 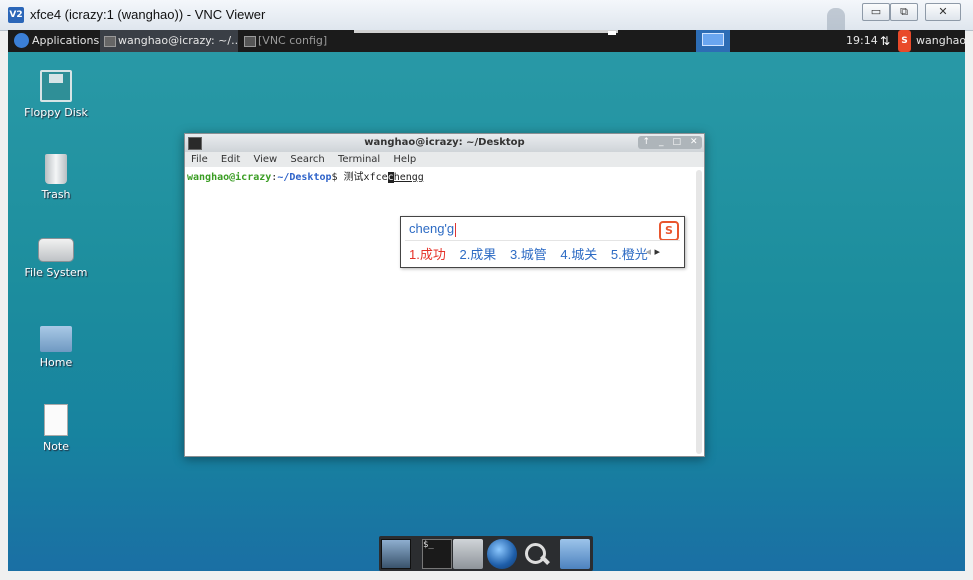 I want to click on window-icon, so click(x=250, y=41).